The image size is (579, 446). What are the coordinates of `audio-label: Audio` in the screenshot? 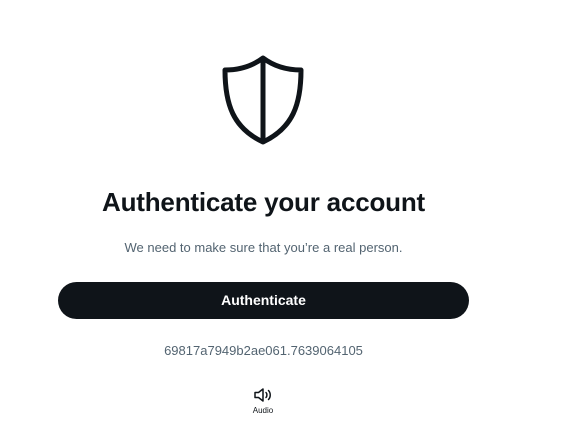 It's located at (263, 410).